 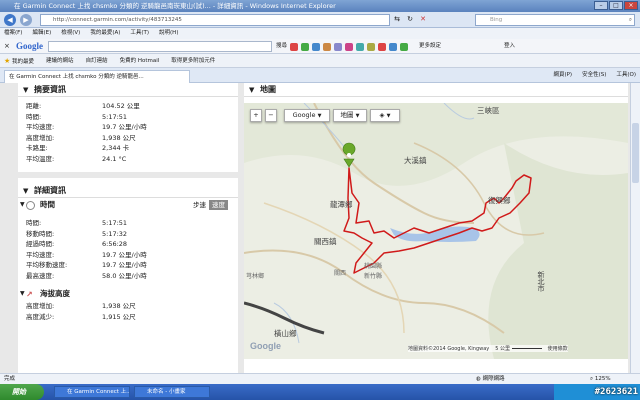 I want to click on layers-button: ◈ ▼, so click(x=385, y=115).